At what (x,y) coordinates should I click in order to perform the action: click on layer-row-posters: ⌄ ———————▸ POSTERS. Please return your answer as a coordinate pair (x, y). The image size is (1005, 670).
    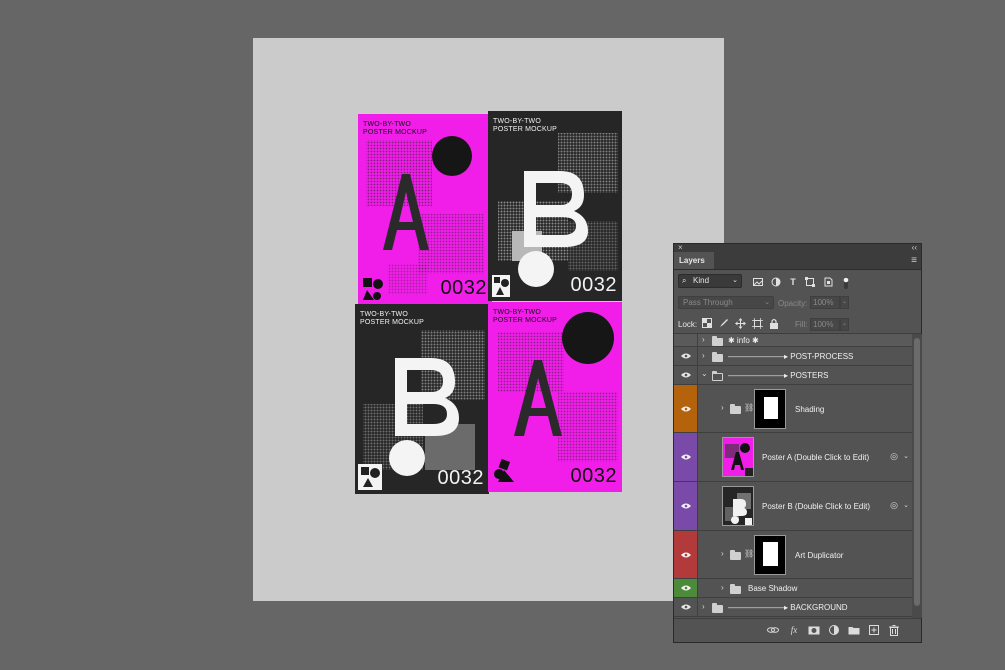
    Looking at the image, I should click on (793, 375).